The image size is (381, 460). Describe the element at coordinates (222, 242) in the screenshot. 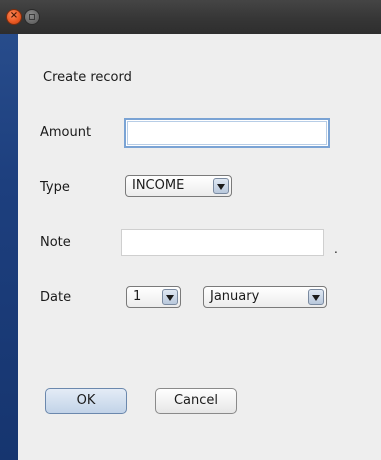

I see `note-field` at that location.